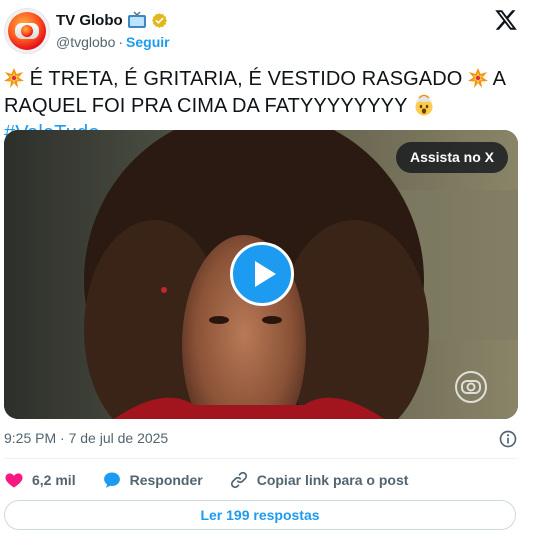  I want to click on reply-bubble-icon, so click(111, 480).